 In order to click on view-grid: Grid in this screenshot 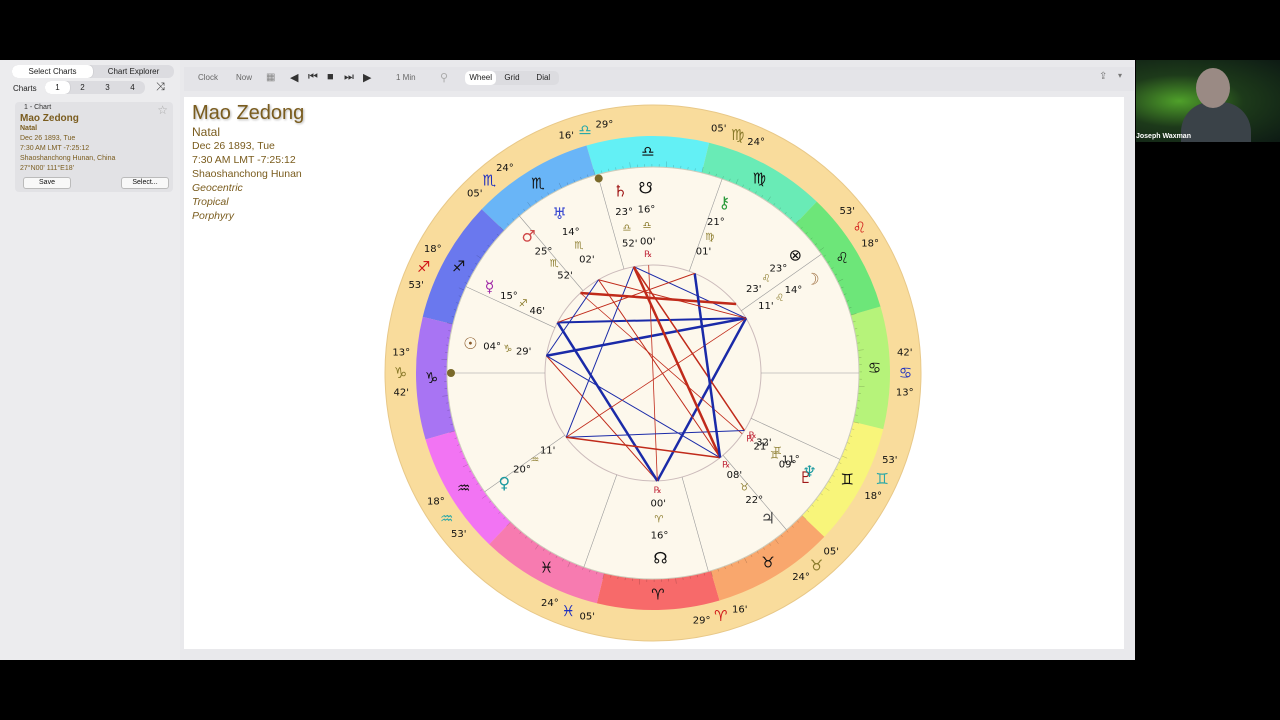, I will do `click(511, 78)`.